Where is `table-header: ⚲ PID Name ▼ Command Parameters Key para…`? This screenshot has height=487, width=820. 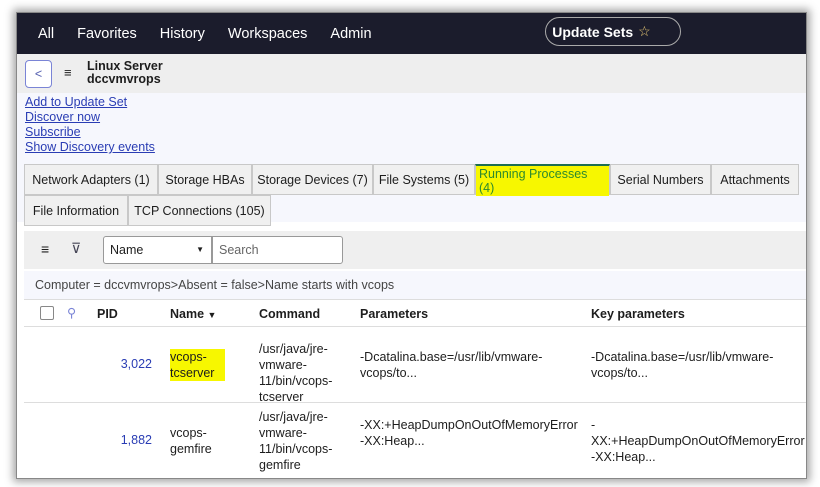
table-header: ⚲ PID Name ▼ Command Parameters Key para… is located at coordinates (415, 313).